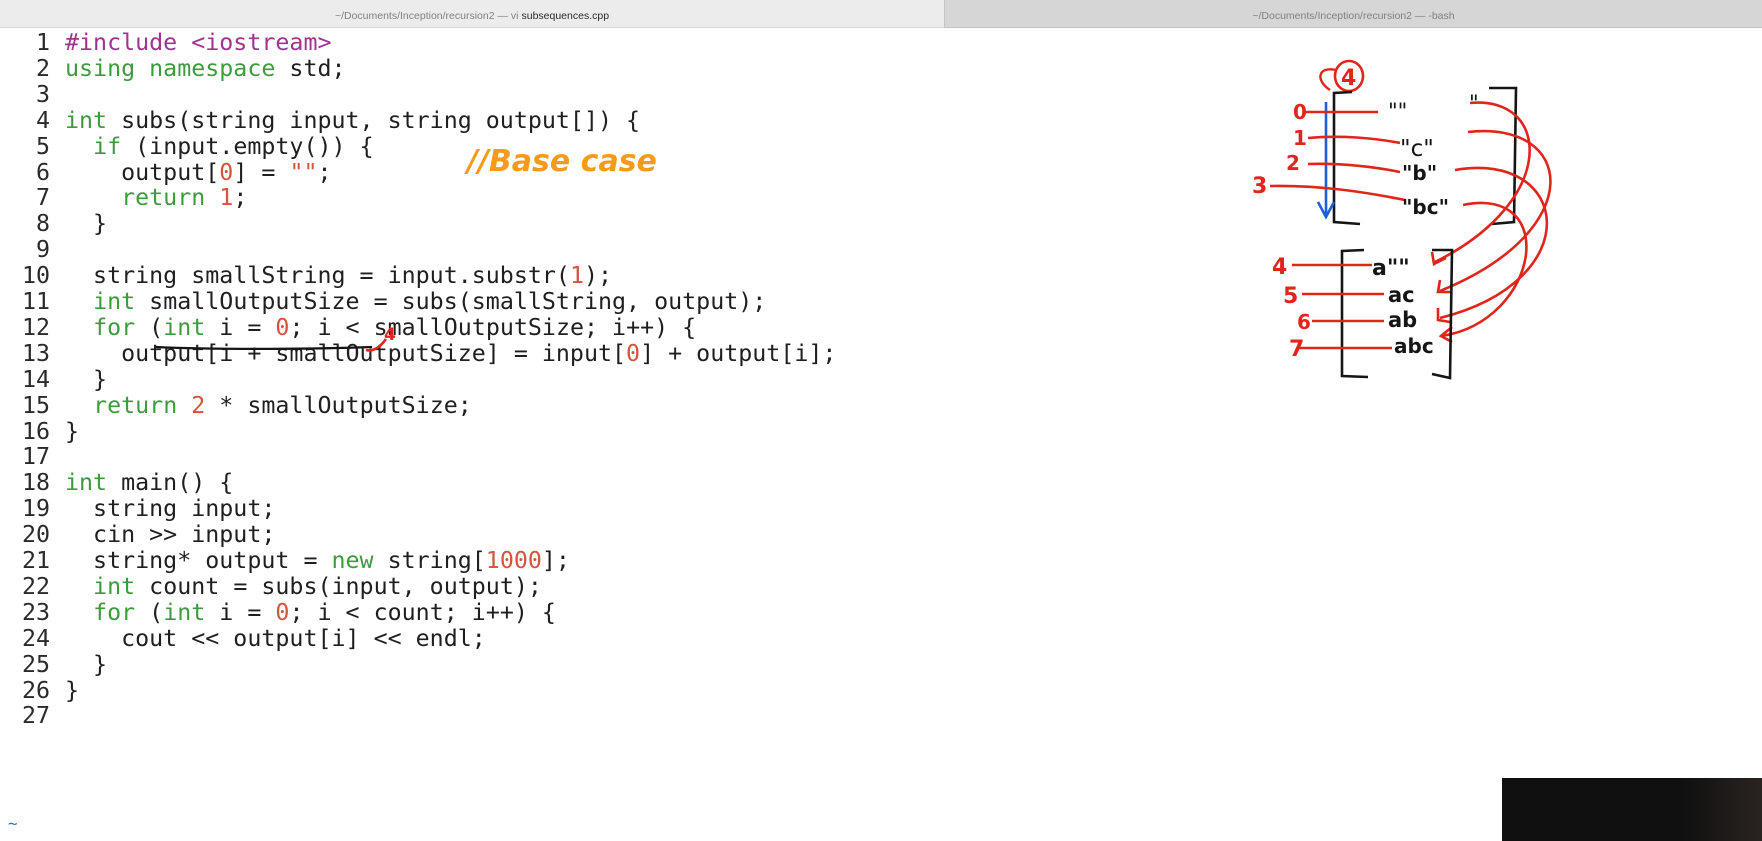  Describe the element at coordinates (1354, 140) in the screenshot. I see `top-index-1-stroke` at that location.